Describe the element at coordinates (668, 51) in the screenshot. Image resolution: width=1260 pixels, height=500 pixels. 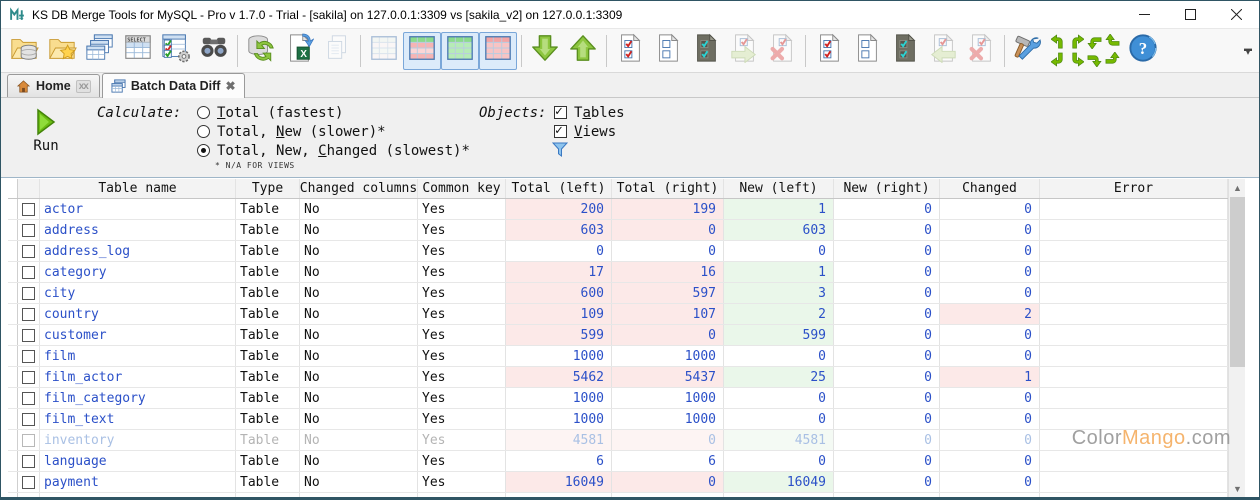
I see `uncheck-all-left-button` at that location.